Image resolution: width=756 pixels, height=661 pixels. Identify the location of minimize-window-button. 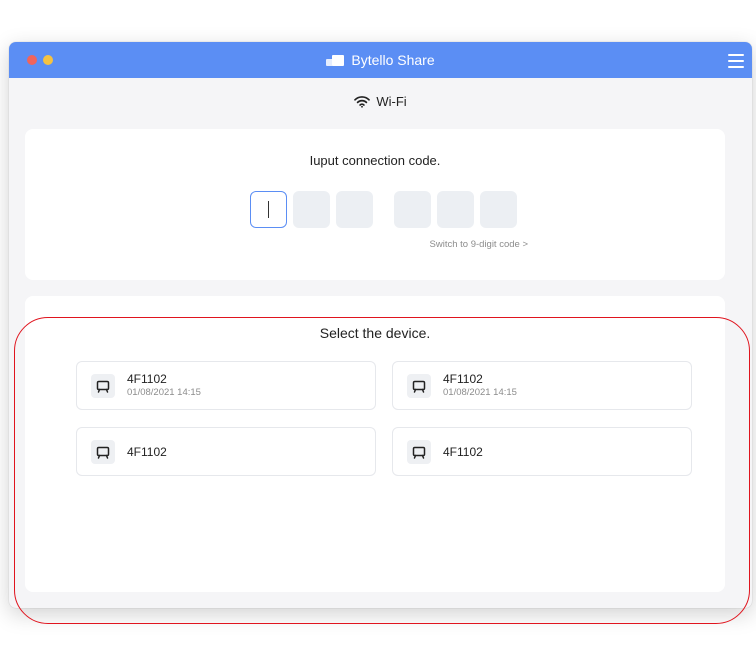
(48, 60).